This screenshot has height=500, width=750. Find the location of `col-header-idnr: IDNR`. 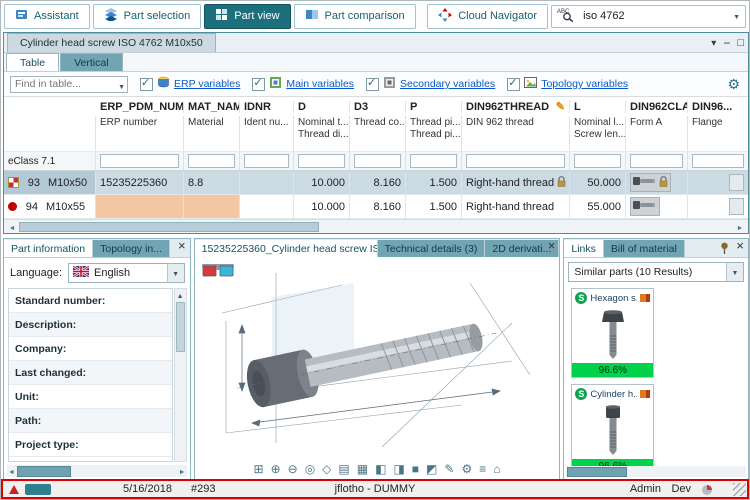

col-header-idnr: IDNR is located at coordinates (267, 106).